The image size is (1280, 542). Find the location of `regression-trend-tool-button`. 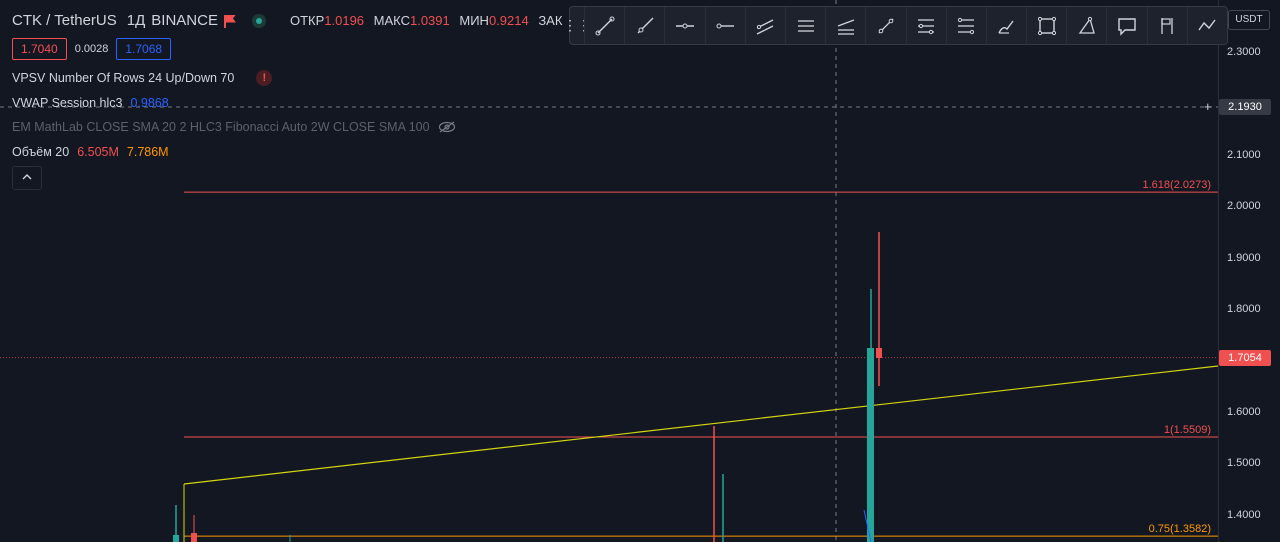

regression-trend-tool-button is located at coordinates (845, 25).